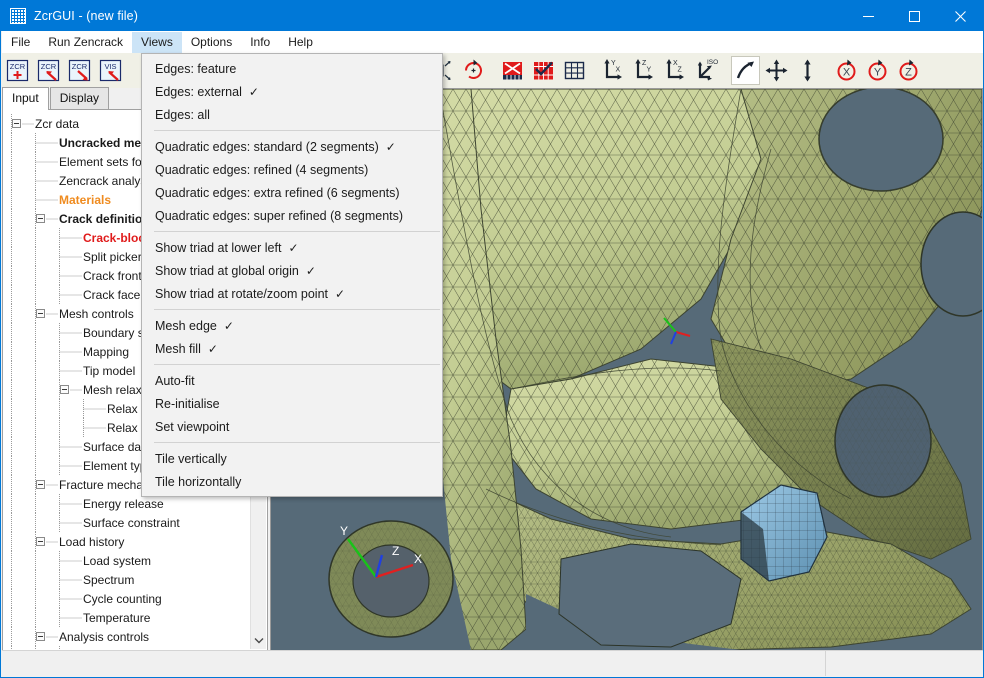  Describe the element at coordinates (492, 16) in the screenshot. I see `title-bar: ZcrGUI - (new file)` at that location.